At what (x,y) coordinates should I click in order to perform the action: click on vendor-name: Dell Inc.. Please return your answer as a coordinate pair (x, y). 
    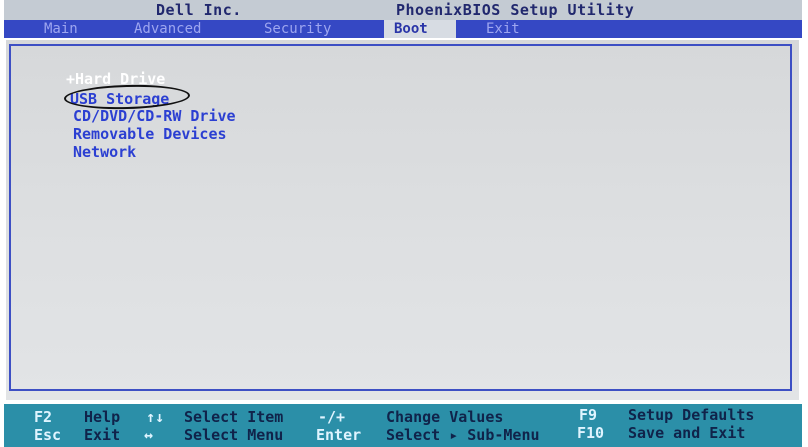
    Looking at the image, I should click on (199, 10).